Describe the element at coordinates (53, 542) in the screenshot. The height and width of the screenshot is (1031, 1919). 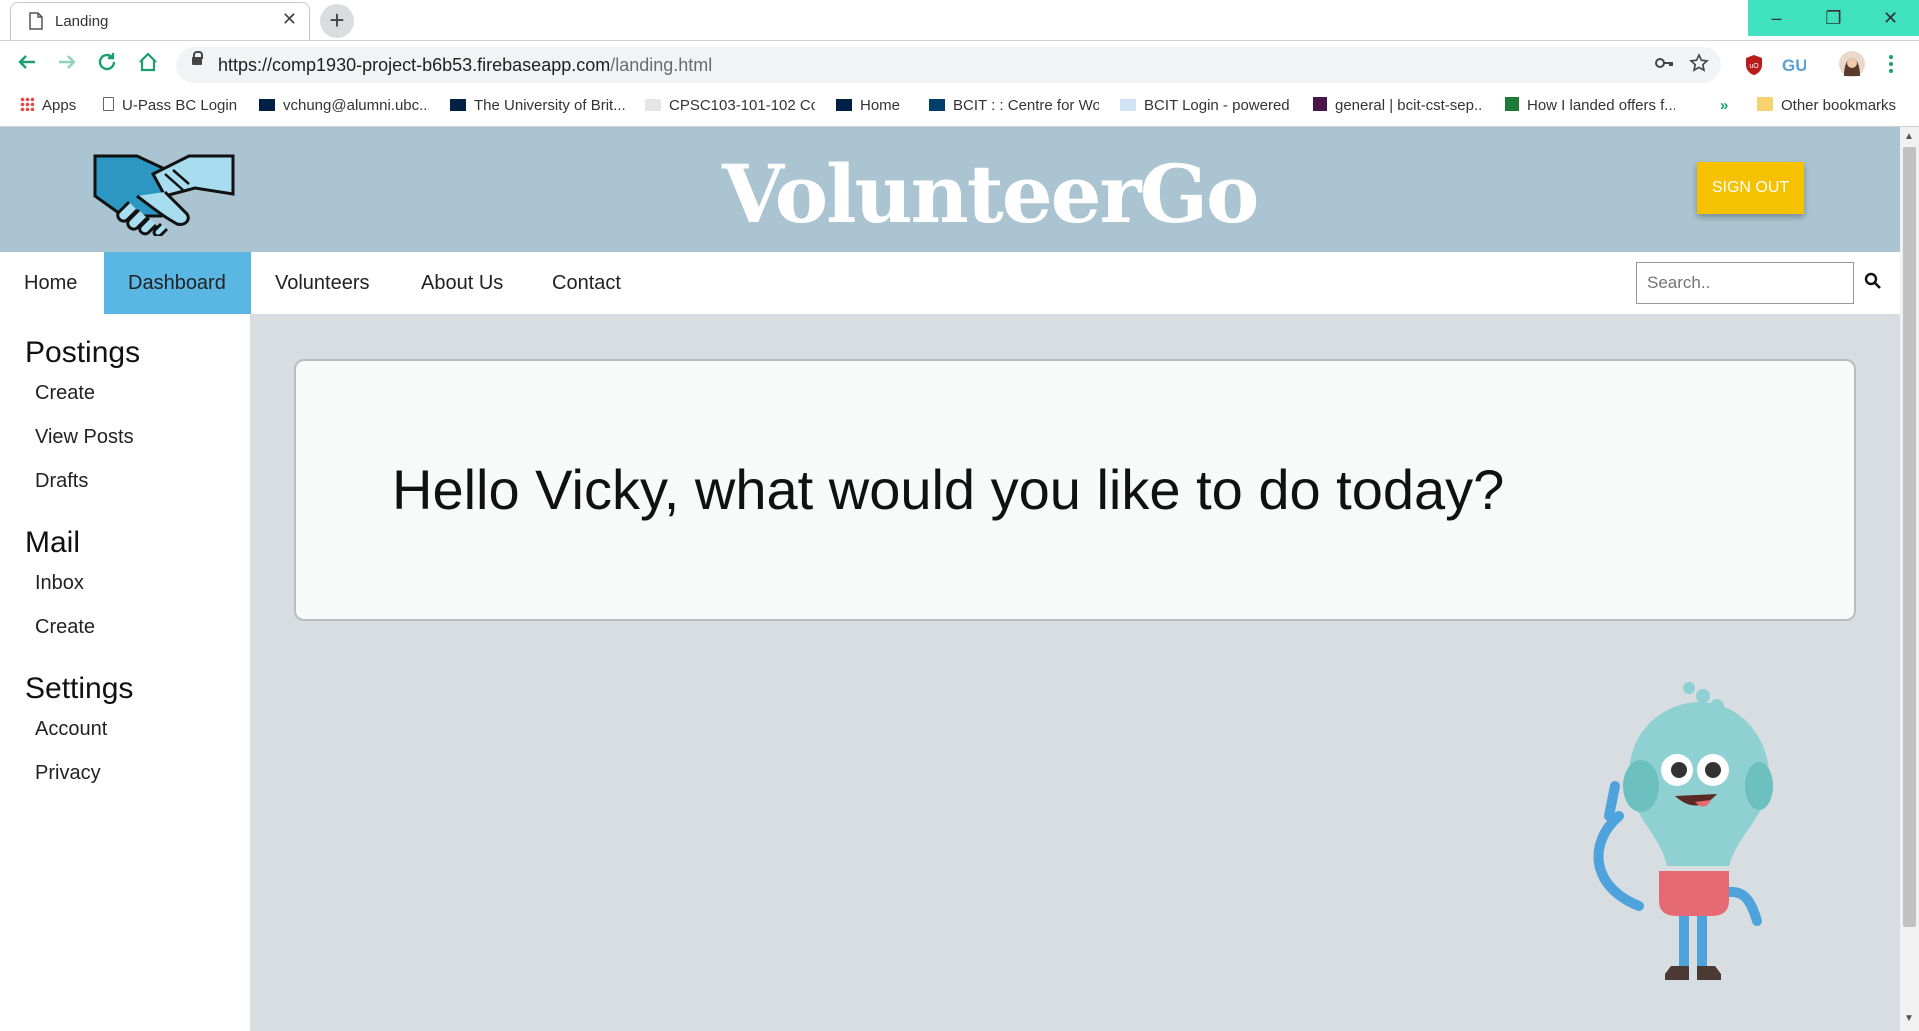
I see `sidebar-heading-mail: Mail` at that location.